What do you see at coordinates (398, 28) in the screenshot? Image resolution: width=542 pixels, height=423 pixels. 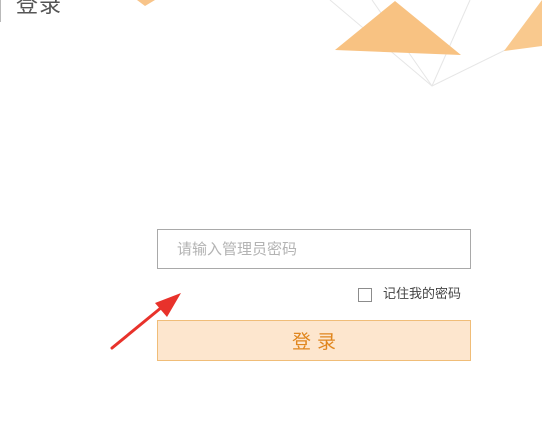 I see `large-orange-triangle` at bounding box center [398, 28].